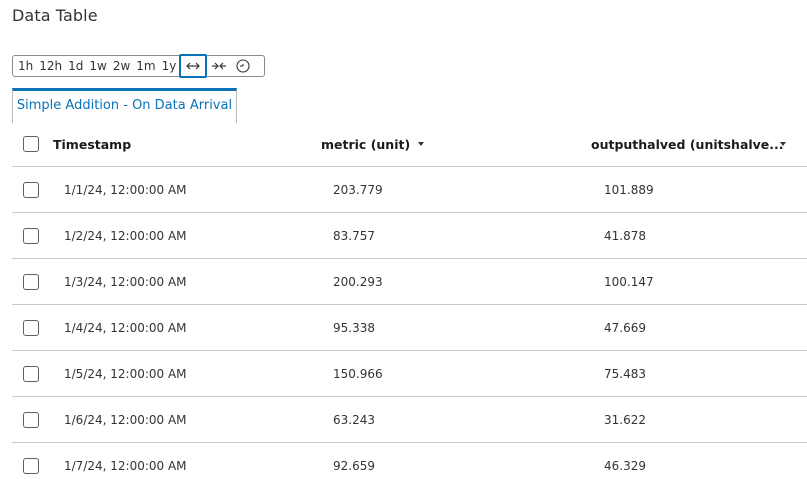  I want to click on range-button-1d: 1d, so click(75, 66).